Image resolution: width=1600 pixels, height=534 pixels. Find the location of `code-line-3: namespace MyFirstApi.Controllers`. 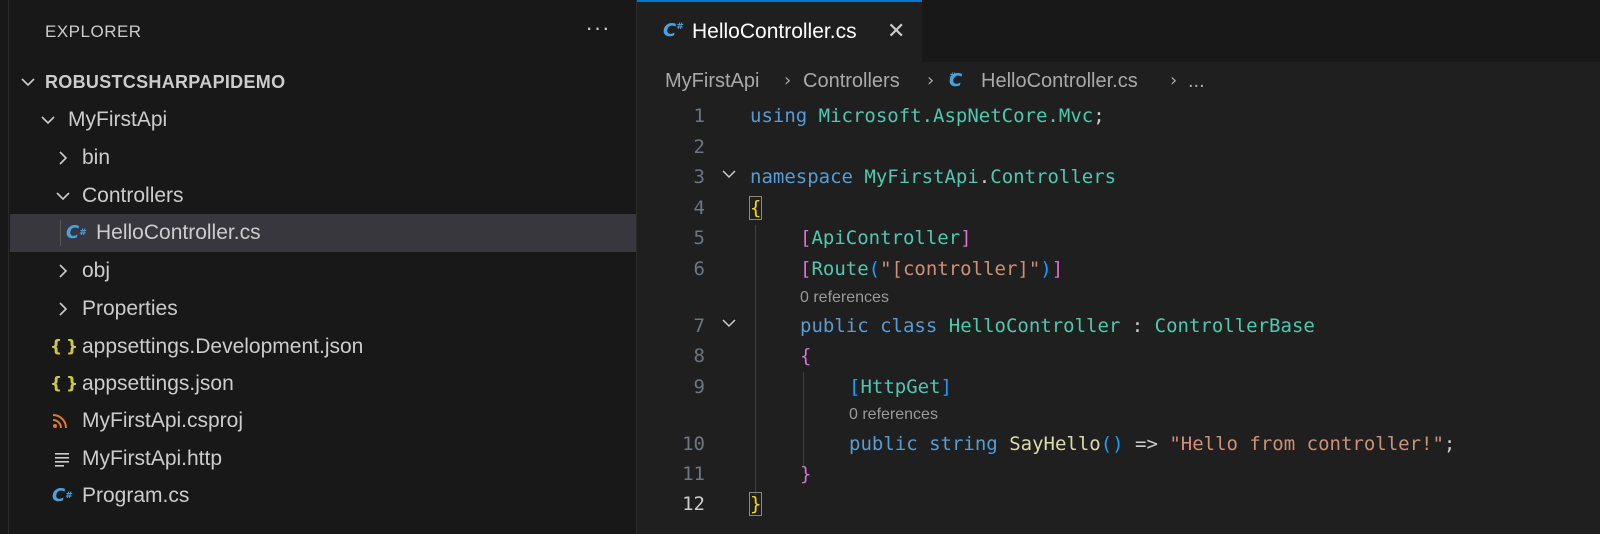

code-line-3: namespace MyFirstApi.Controllers is located at coordinates (933, 177).